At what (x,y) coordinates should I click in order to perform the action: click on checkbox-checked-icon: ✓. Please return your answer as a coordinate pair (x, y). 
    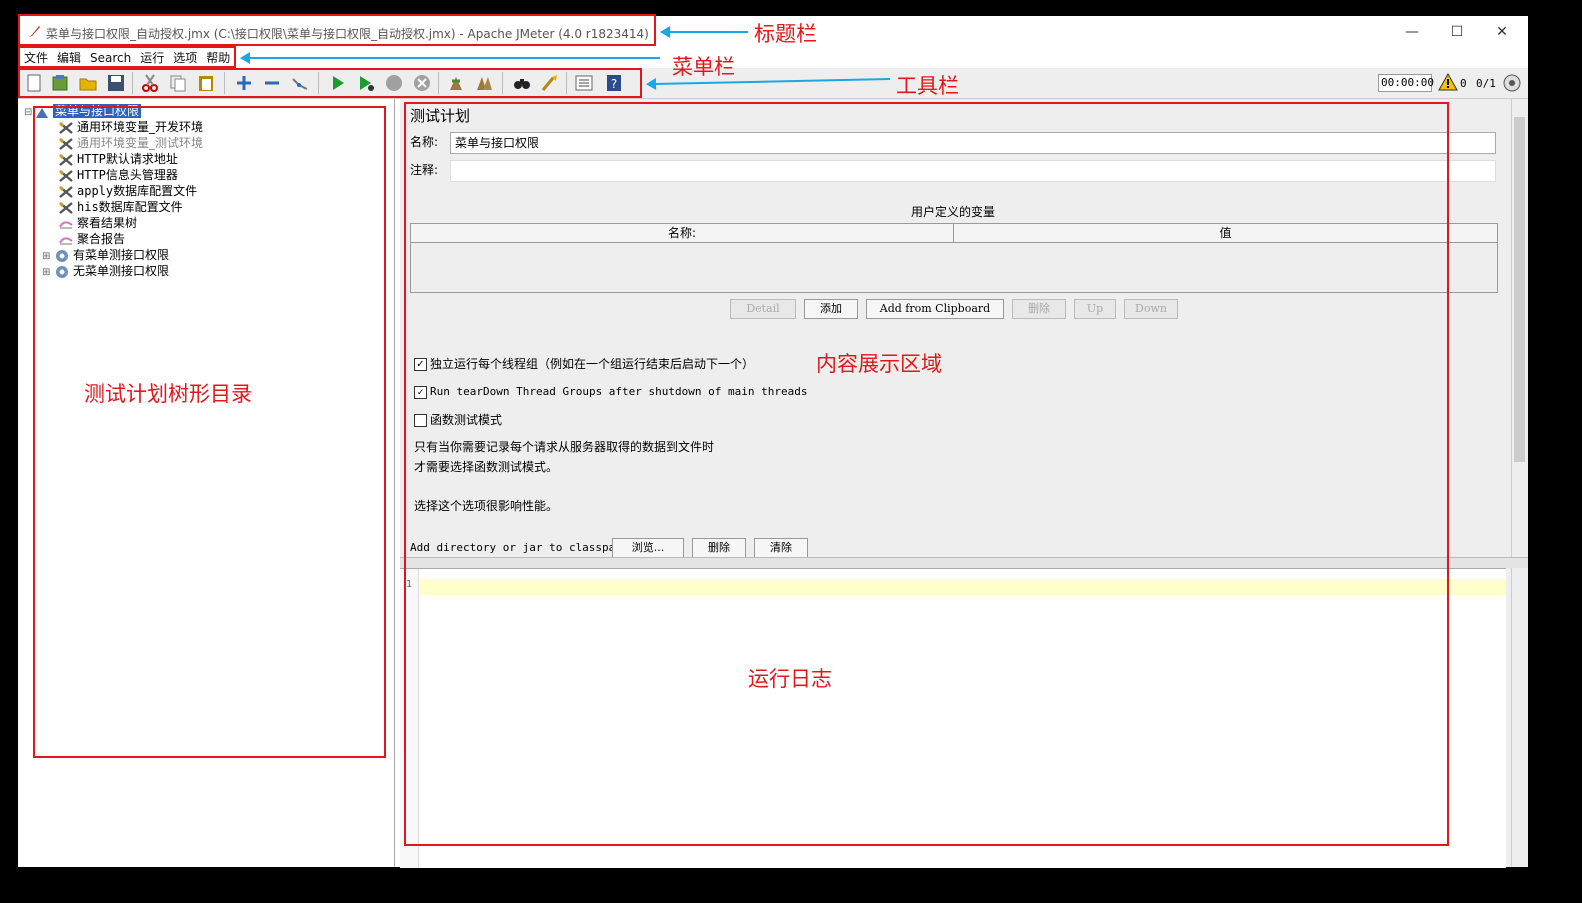
    Looking at the image, I should click on (420, 364).